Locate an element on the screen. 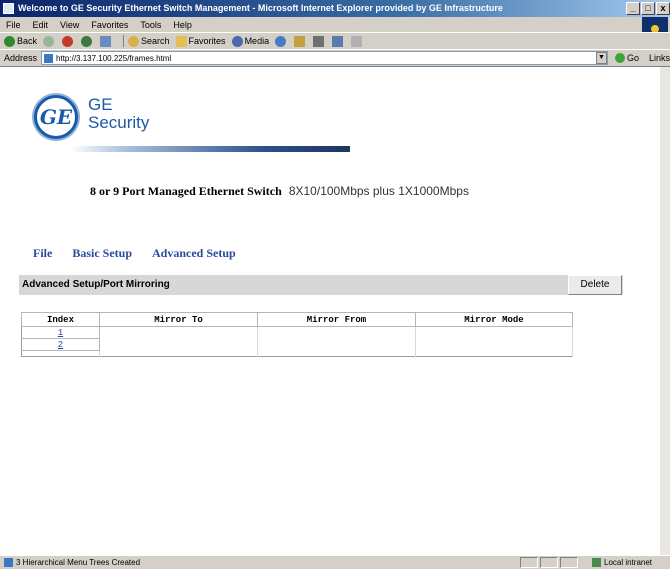 The image size is (670, 569). vertical-scrollbar is located at coordinates (665, 311).